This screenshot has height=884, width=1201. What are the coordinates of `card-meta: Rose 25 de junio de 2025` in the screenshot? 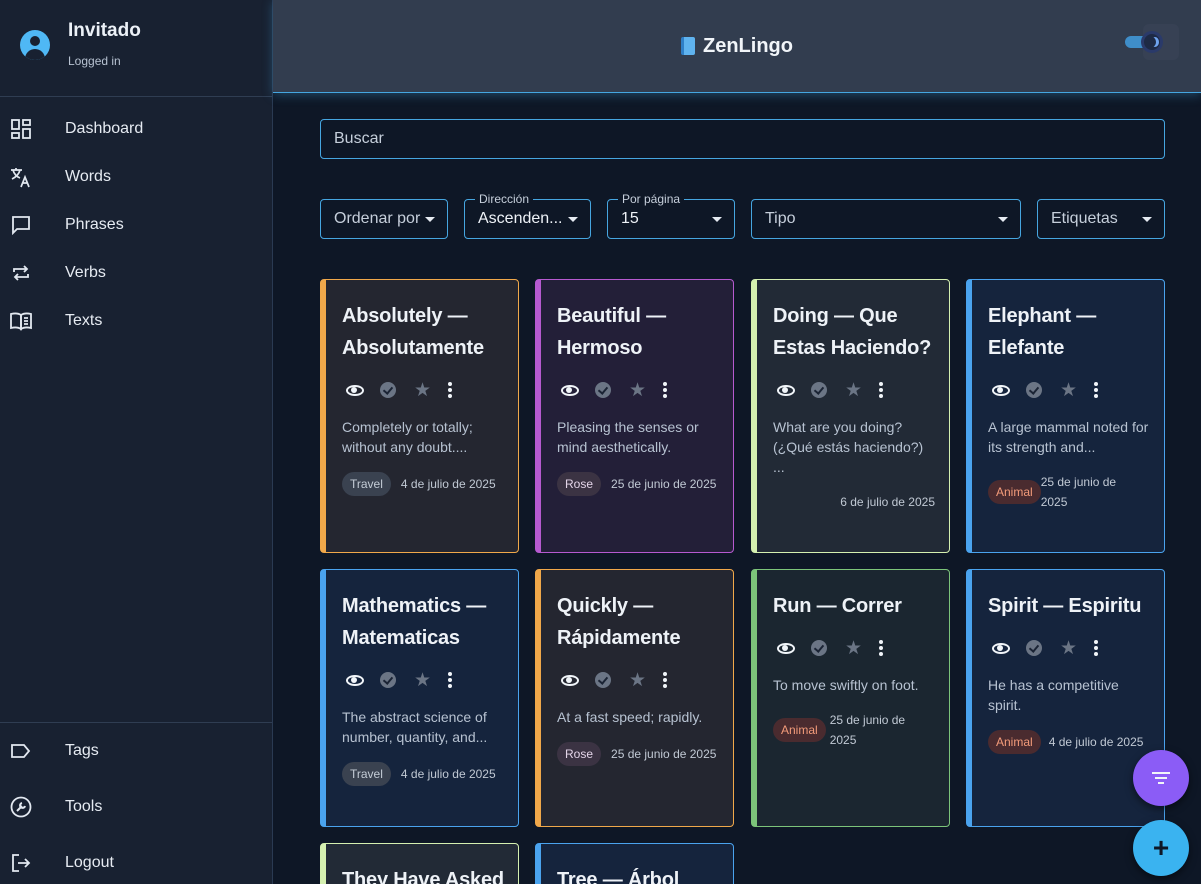 It's located at (638, 754).